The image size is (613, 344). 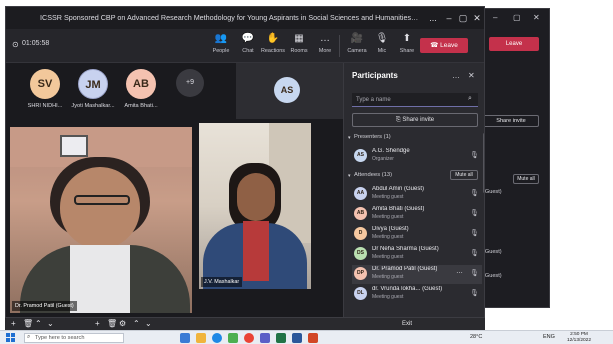 I want to click on person-lanyard, so click(x=256, y=251).